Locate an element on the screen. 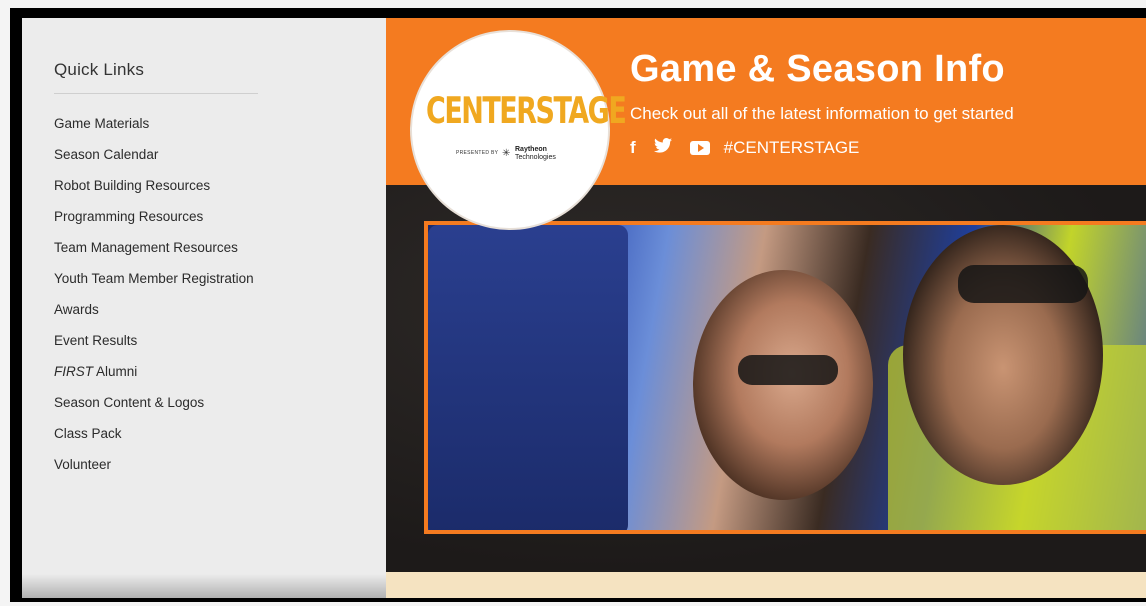 This screenshot has width=1146, height=606. quick-link-season-content-logos: Season Content & Logos is located at coordinates (220, 402).